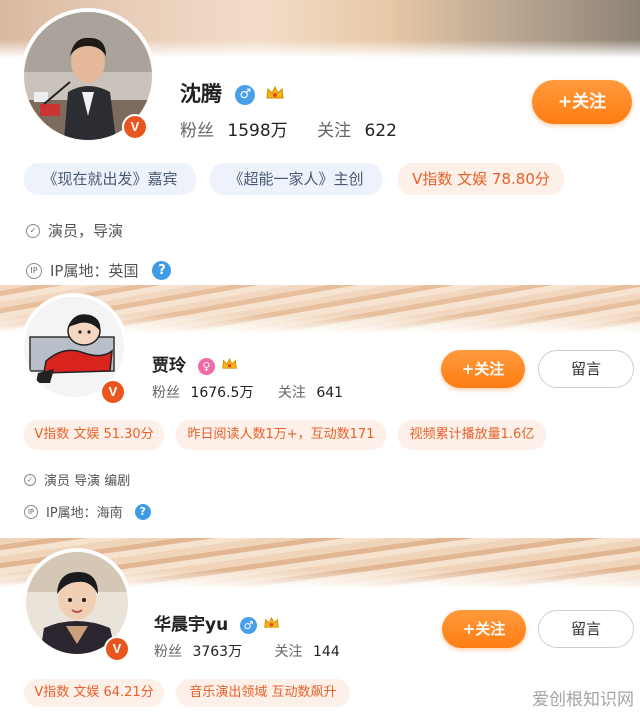  I want to click on ip-row: IP IP属地：海南 ?, so click(87, 511).